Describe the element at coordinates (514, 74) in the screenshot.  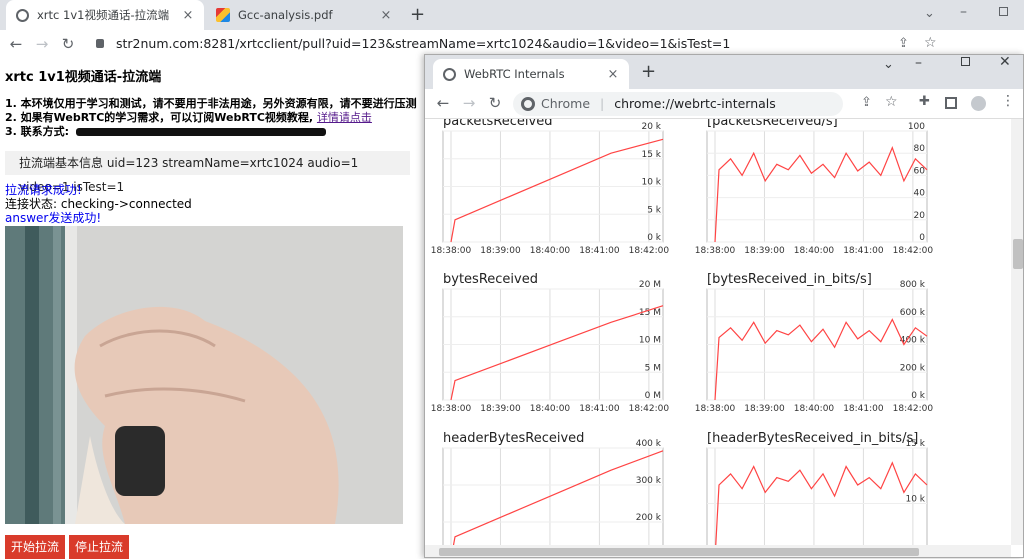
I see `tab-title: WebRTC Internals` at that location.